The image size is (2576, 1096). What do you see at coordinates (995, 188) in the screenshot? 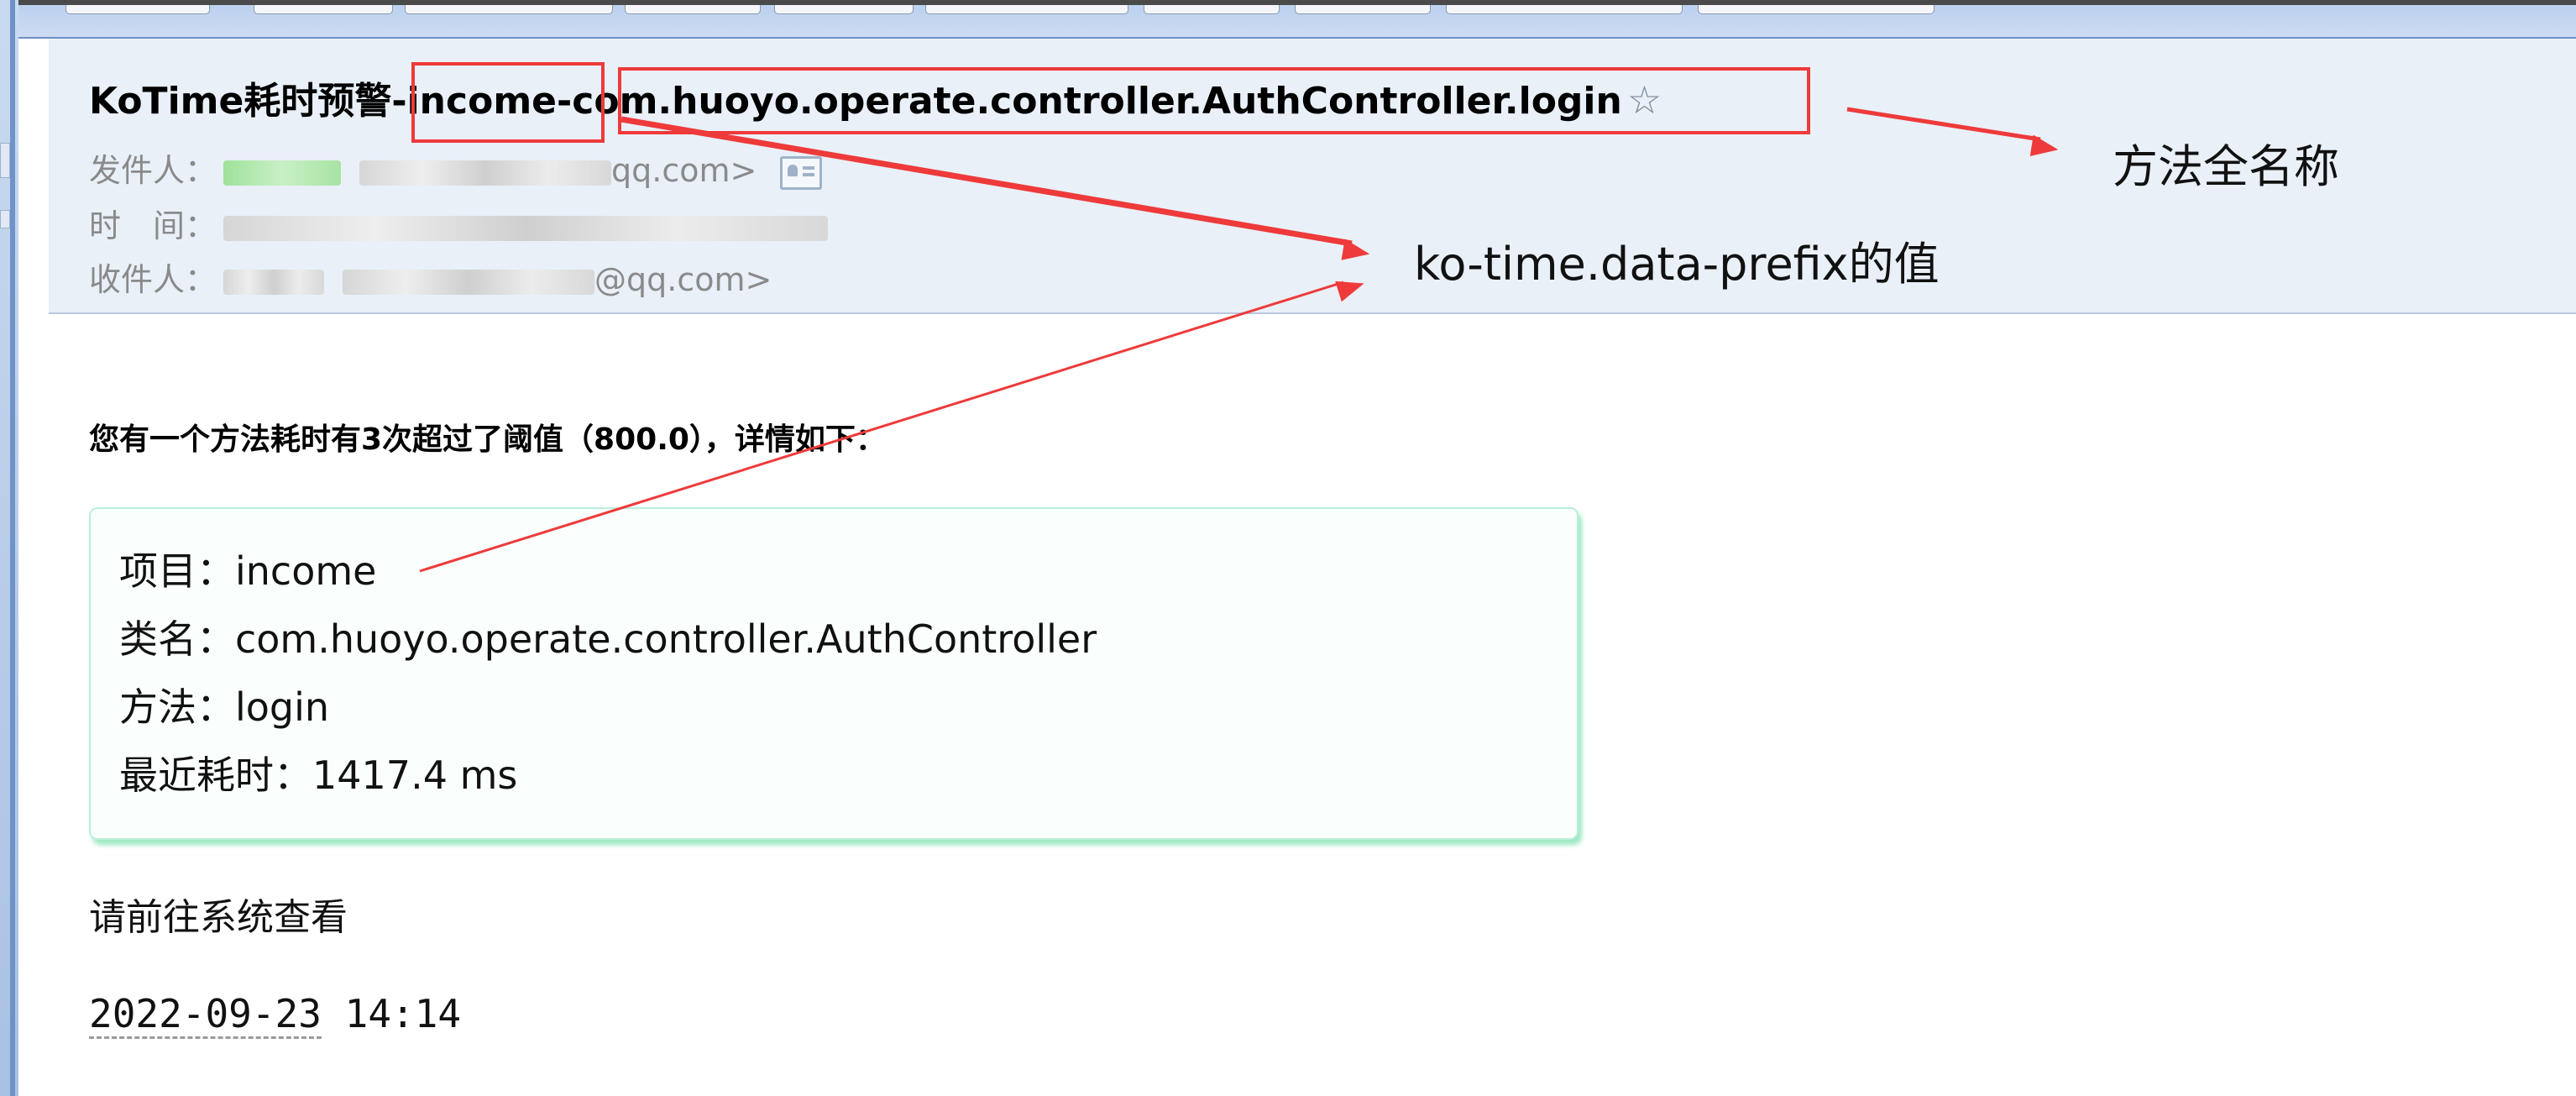
I see `arrow-to-data-prefix-from-subject` at bounding box center [995, 188].